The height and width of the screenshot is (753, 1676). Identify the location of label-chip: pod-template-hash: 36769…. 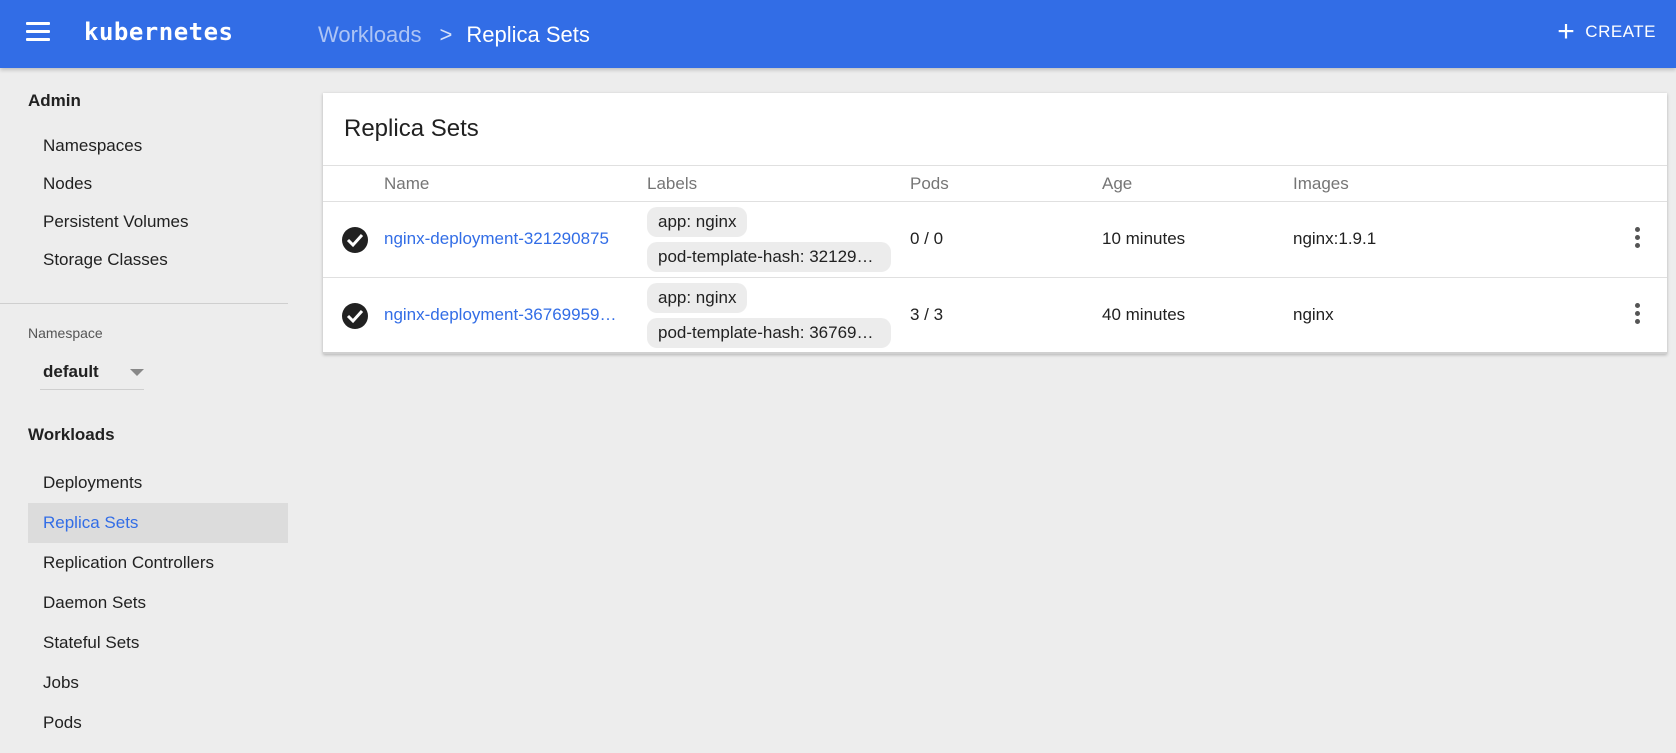
(769, 333).